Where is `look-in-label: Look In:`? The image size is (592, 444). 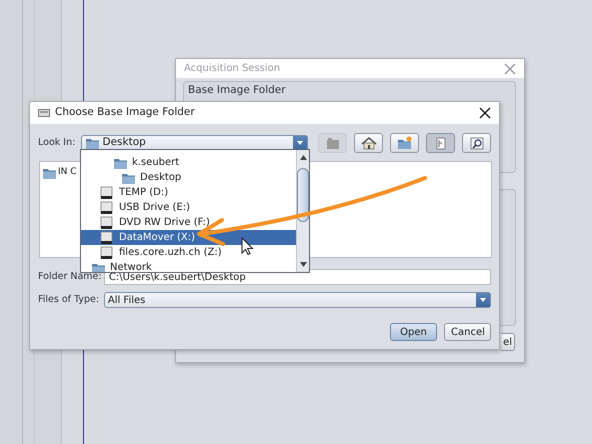 look-in-label: Look In: is located at coordinates (57, 143).